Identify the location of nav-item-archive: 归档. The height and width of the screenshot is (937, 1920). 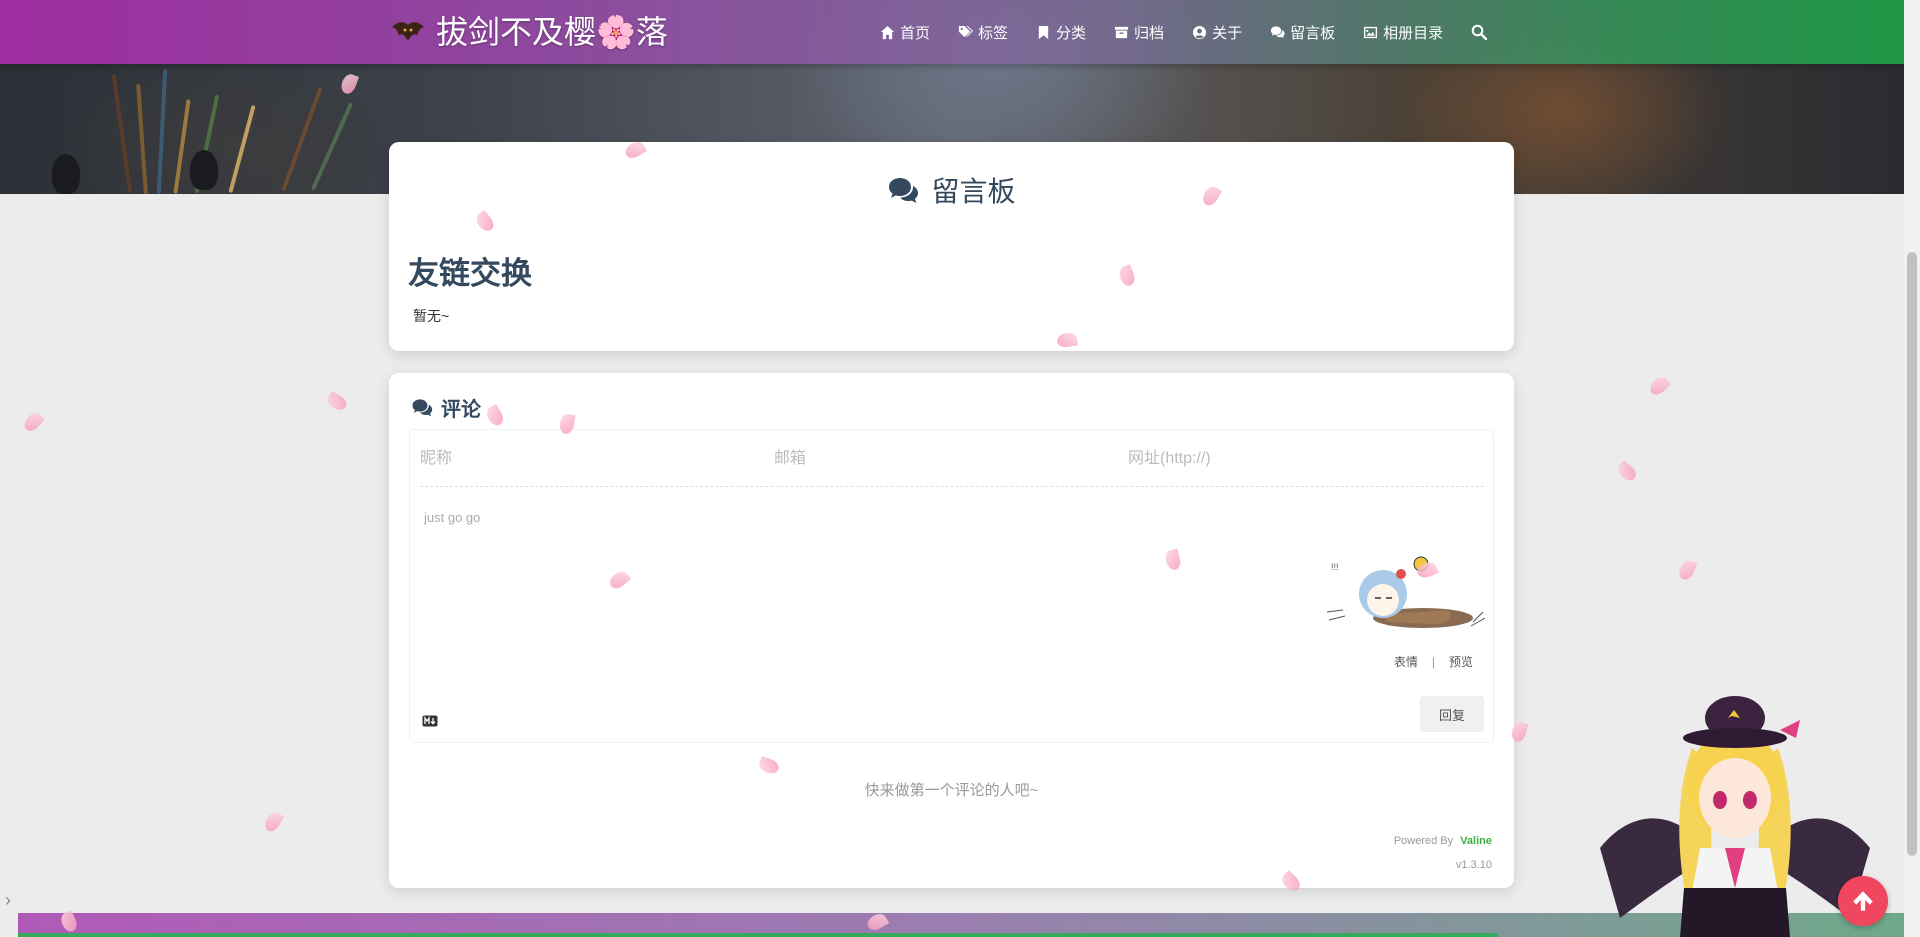
(1139, 32).